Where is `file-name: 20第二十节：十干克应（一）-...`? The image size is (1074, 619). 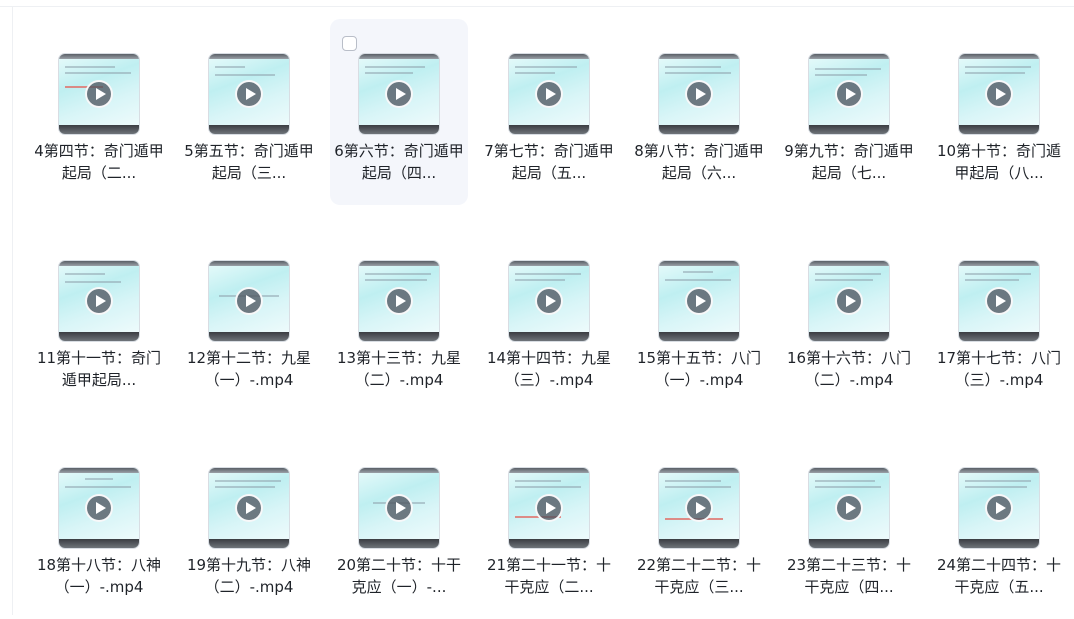
file-name: 20第二十节：十干克应（一）-... is located at coordinates (399, 576).